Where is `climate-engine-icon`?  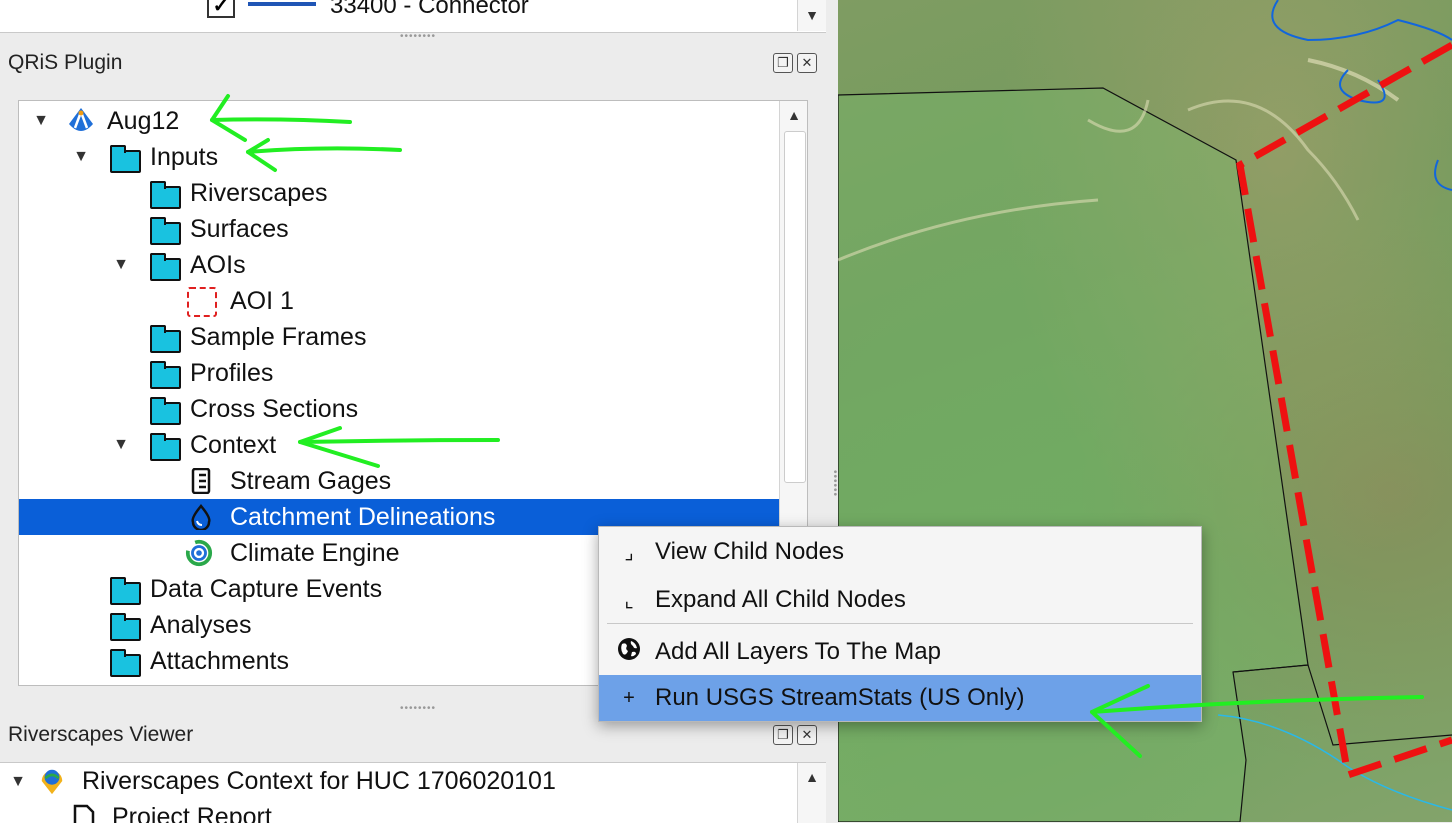
climate-engine-icon is located at coordinates (199, 553).